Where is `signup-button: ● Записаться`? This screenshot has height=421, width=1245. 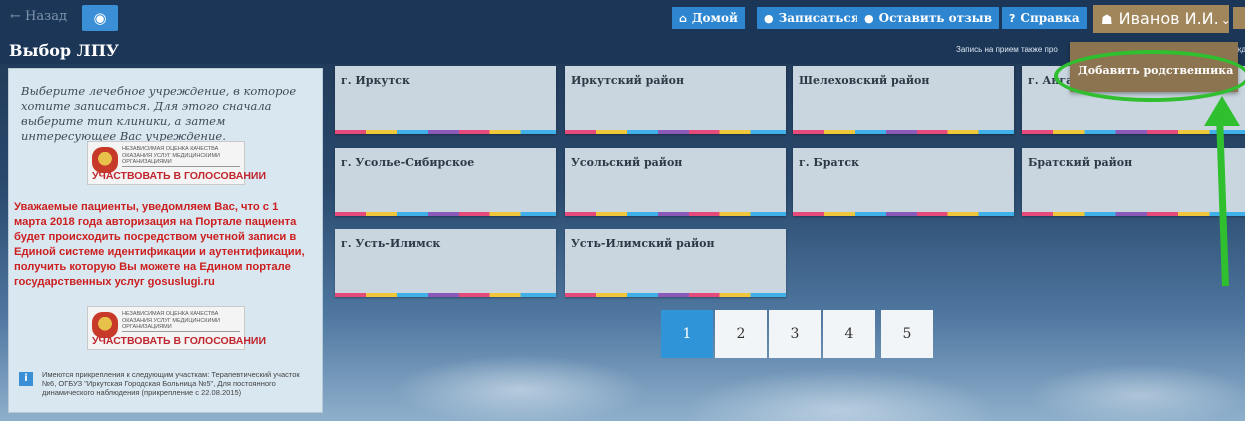
signup-button: ● Записаться is located at coordinates (812, 18).